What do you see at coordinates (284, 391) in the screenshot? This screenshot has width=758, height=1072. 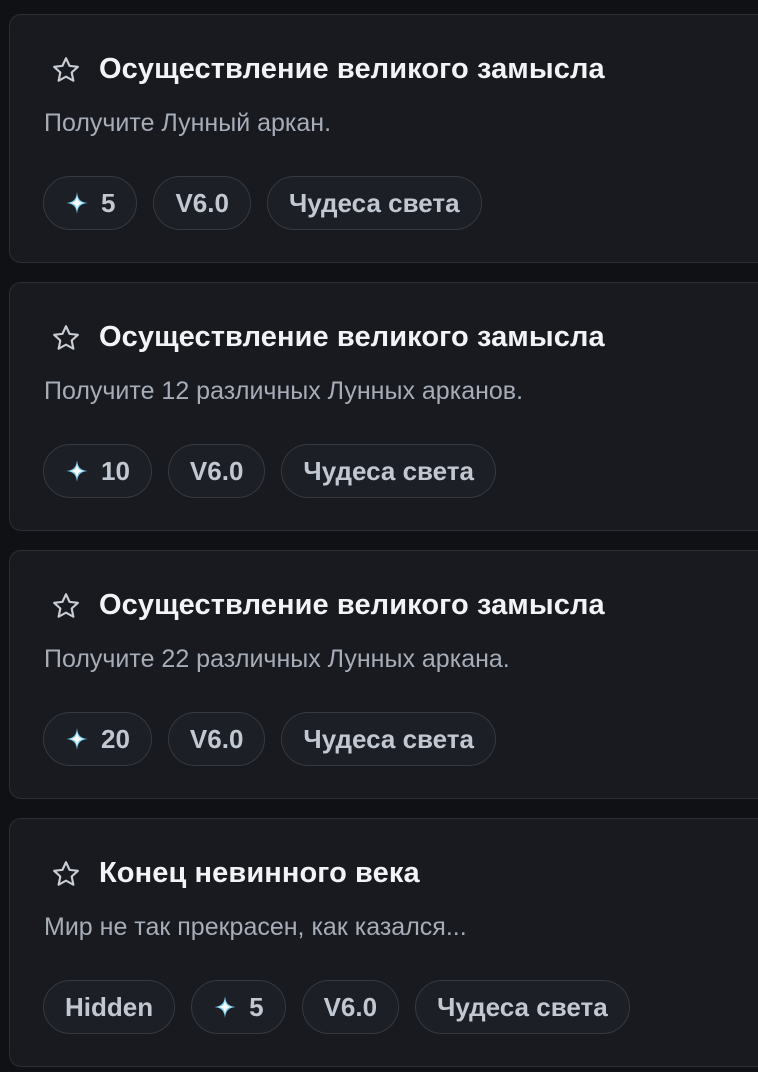 I see `achievement-description: Получите 12 различных Лунных арканов.` at bounding box center [284, 391].